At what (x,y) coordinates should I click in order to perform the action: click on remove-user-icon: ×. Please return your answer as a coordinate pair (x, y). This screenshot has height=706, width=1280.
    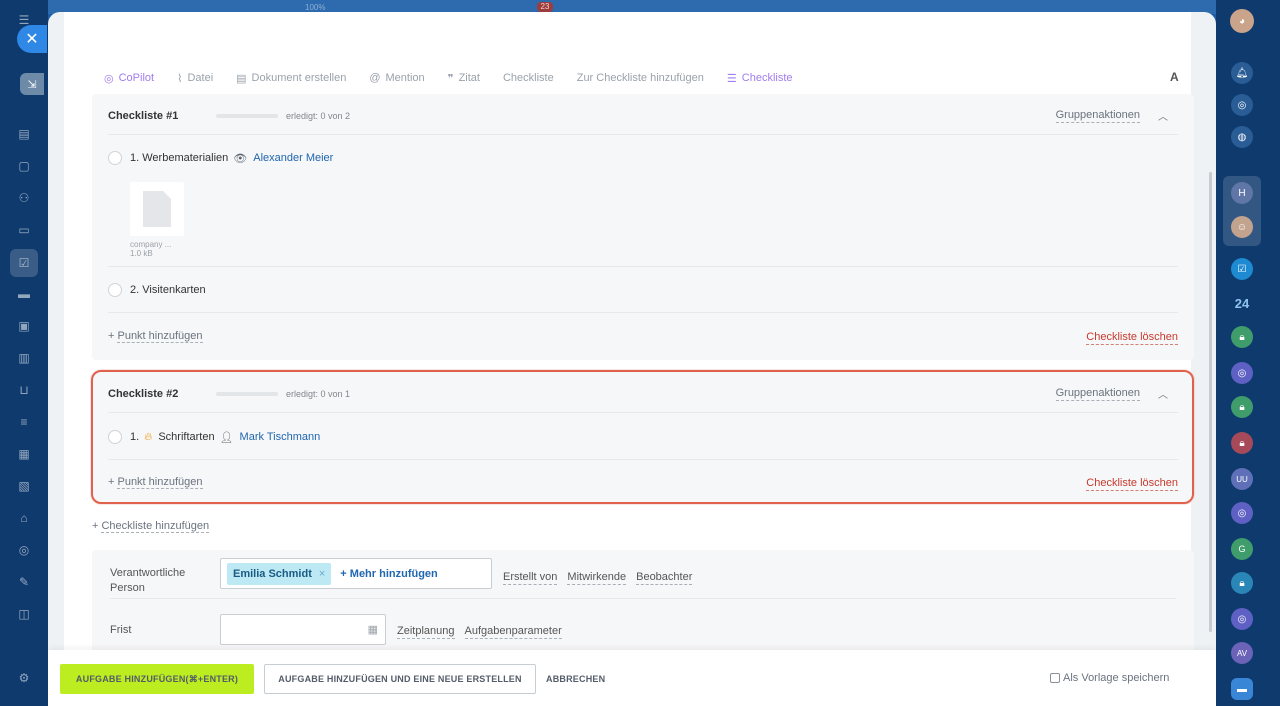
    Looking at the image, I should click on (322, 574).